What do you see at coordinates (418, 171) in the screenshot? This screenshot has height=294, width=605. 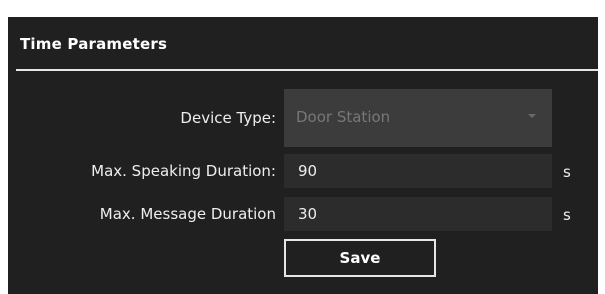 I see `max-speaking-duration-input` at bounding box center [418, 171].